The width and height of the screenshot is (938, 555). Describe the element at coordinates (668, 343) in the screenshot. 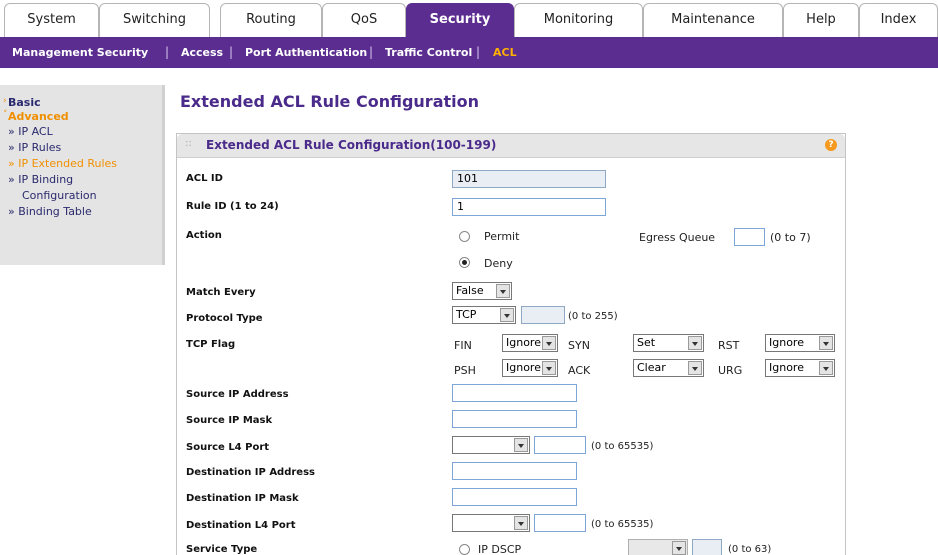

I see `syn-flag-select: Set` at that location.